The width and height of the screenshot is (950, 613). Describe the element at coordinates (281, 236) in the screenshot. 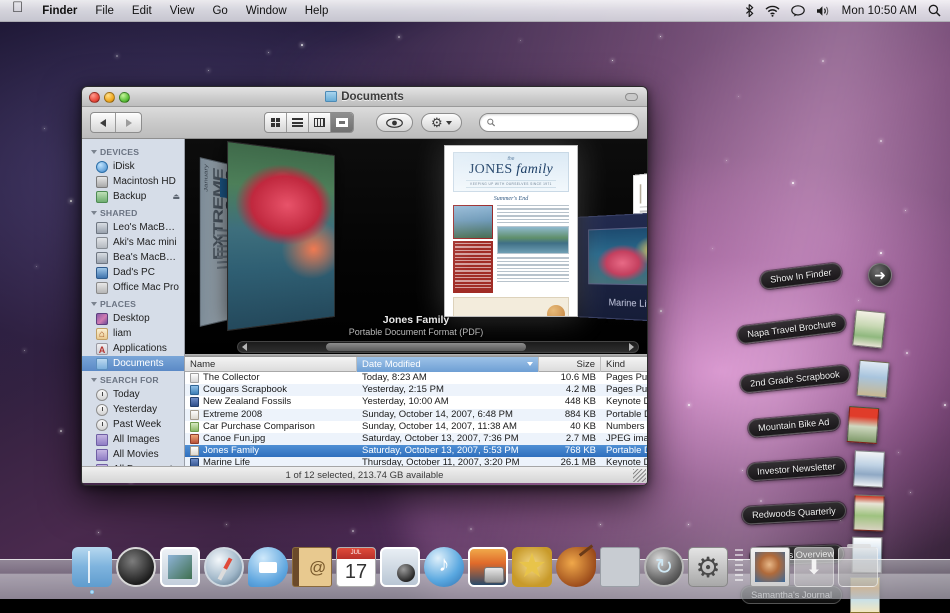

I see `cover-canoe-fun` at that location.